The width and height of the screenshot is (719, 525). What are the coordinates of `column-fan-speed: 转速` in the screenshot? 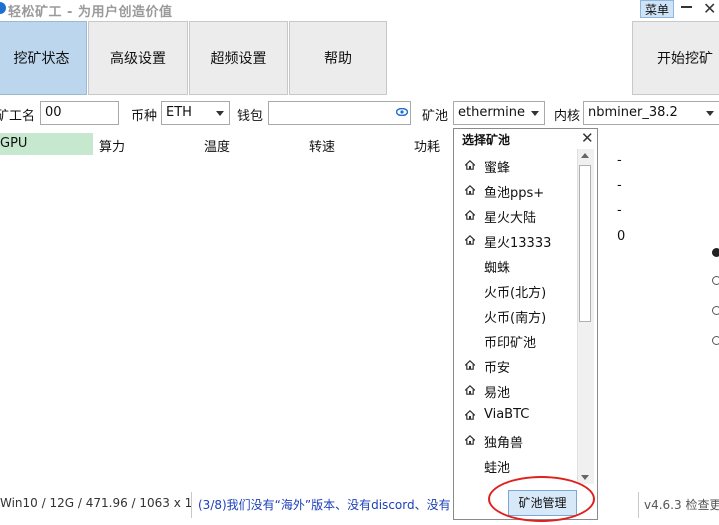 It's located at (322, 145).